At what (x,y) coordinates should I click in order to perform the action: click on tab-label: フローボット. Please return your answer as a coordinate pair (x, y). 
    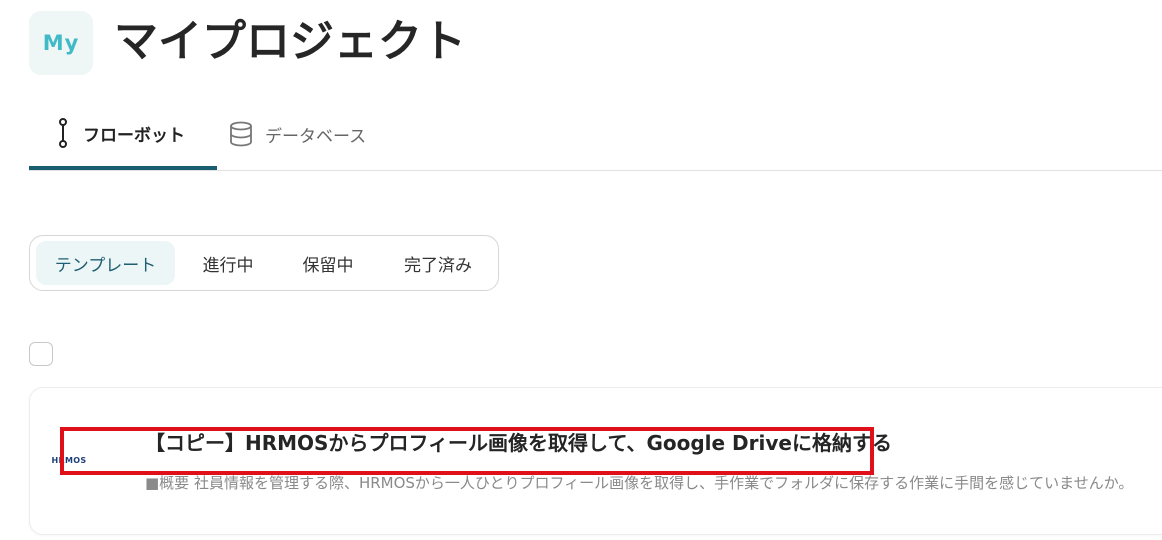
    Looking at the image, I should click on (134, 135).